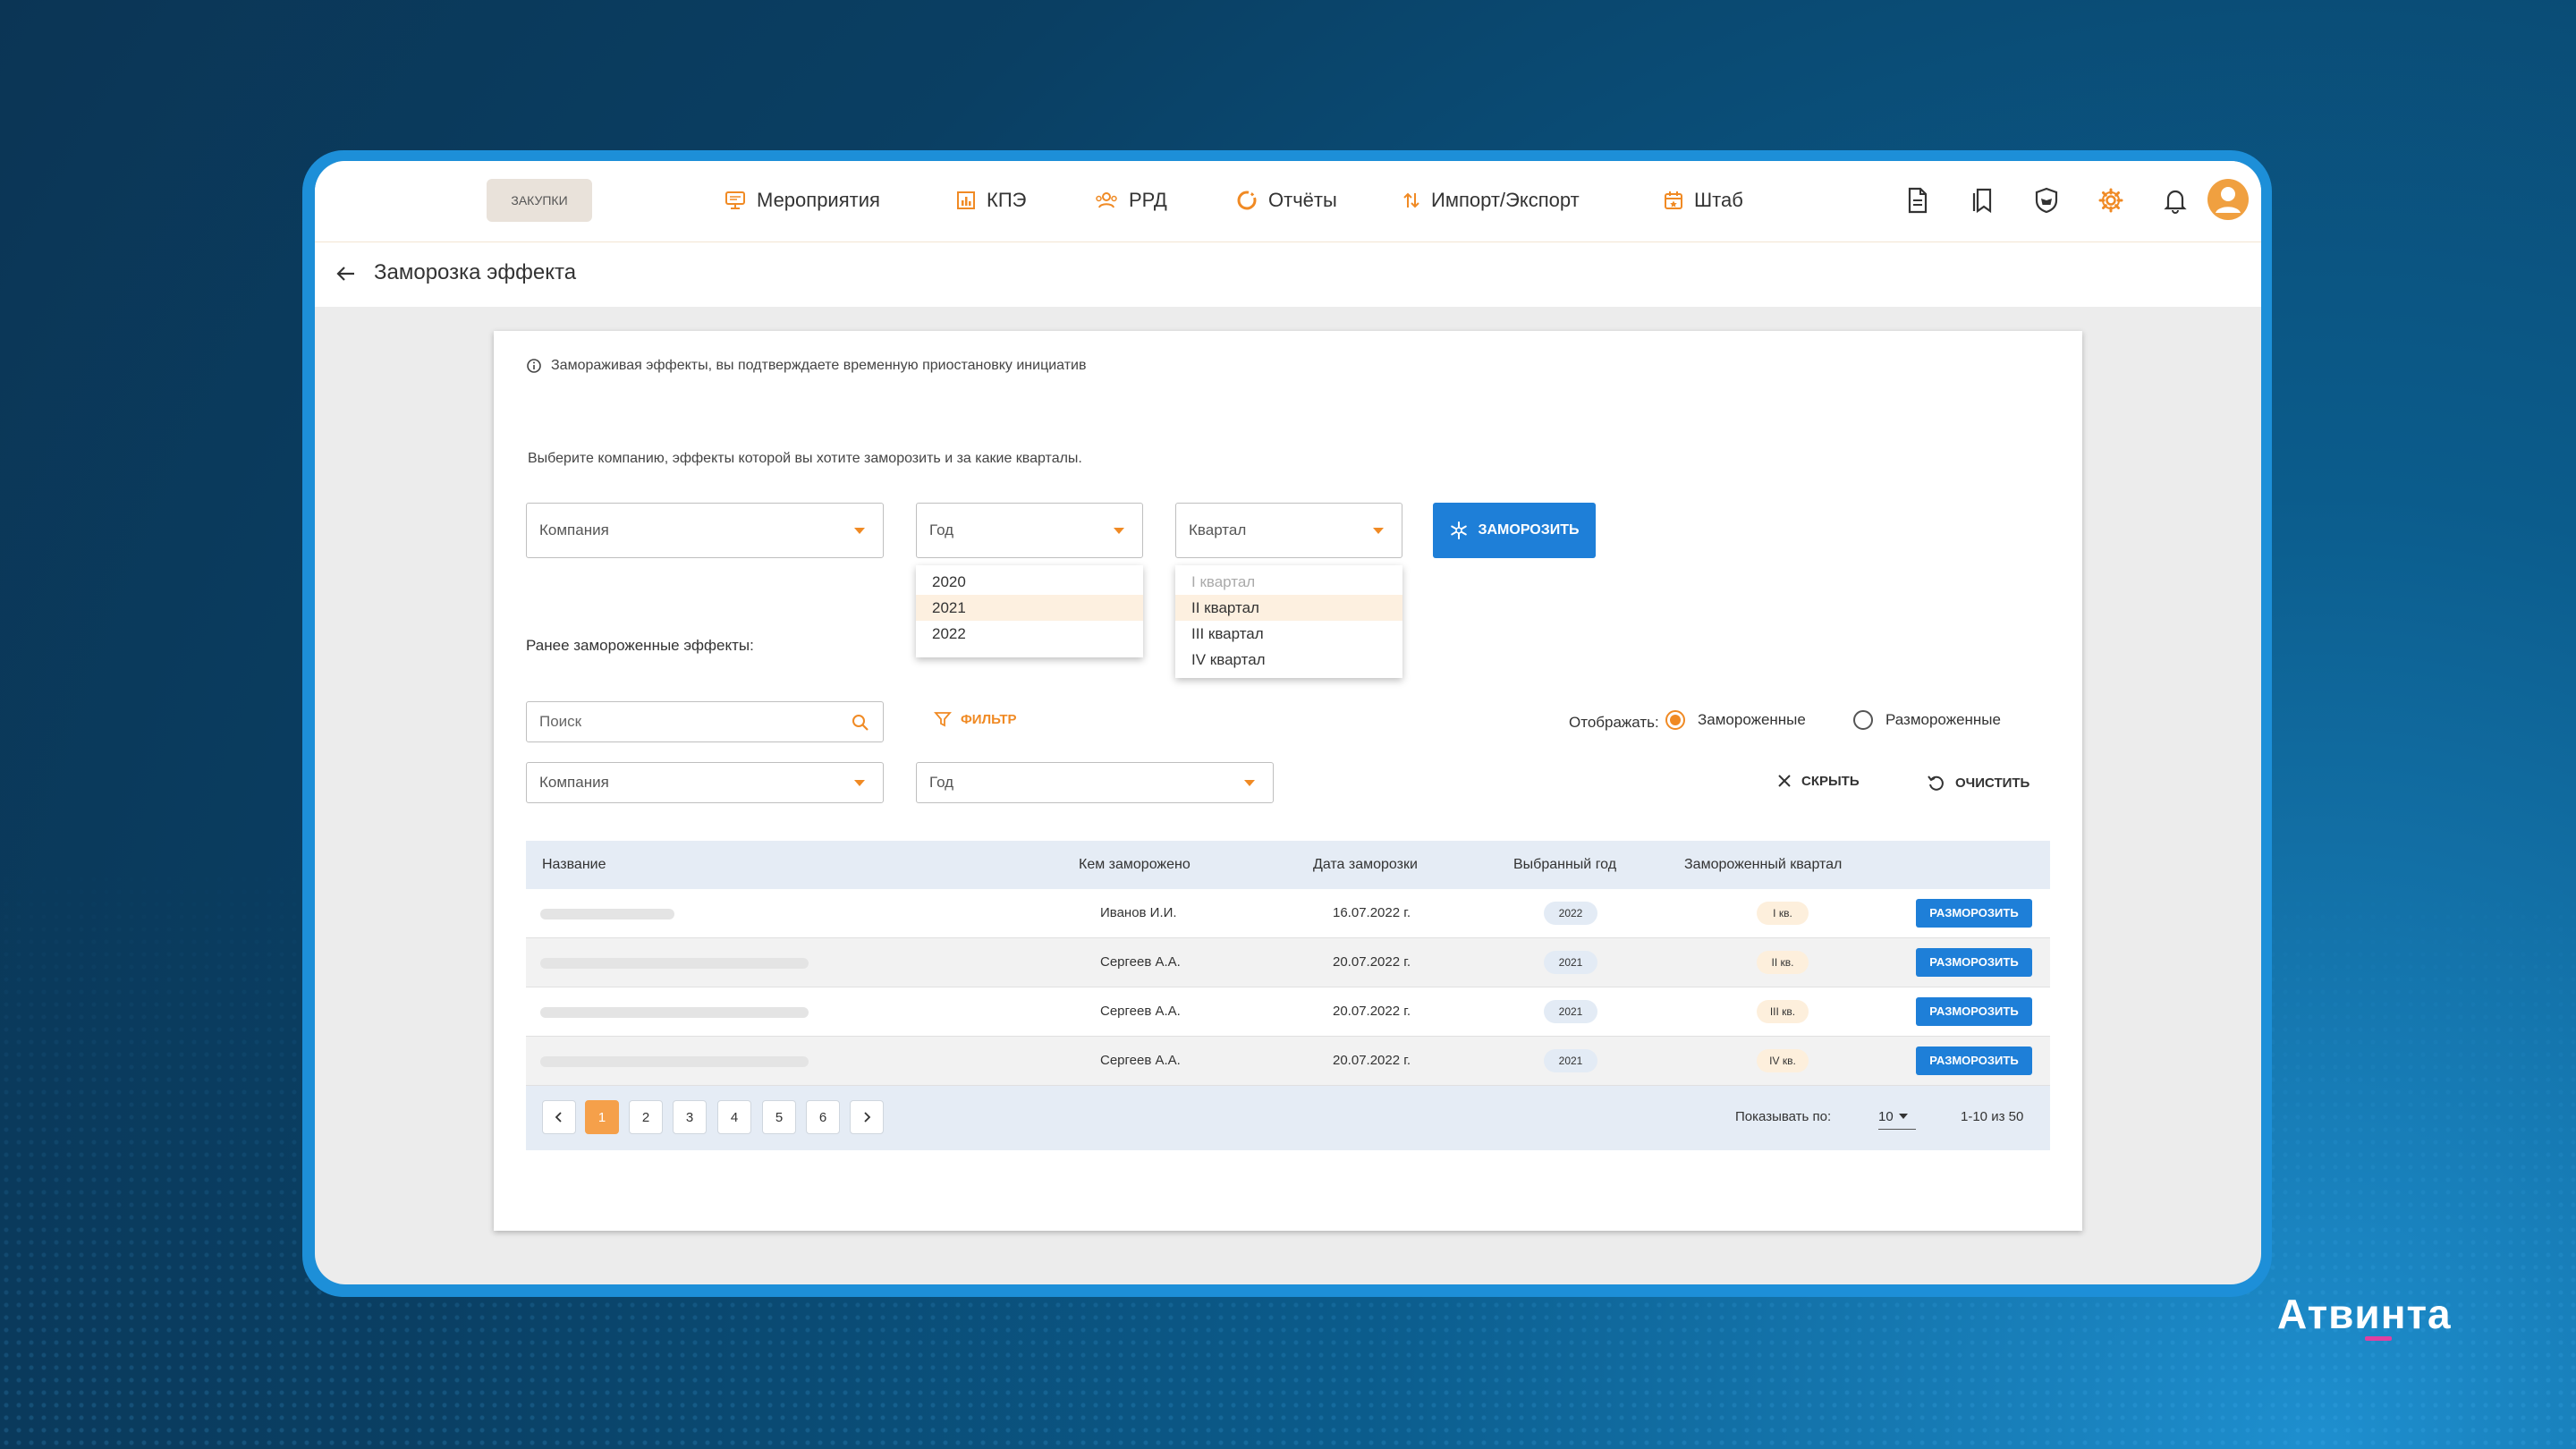 This screenshot has width=2576, height=1449. I want to click on year-option: 2020, so click(1029, 582).